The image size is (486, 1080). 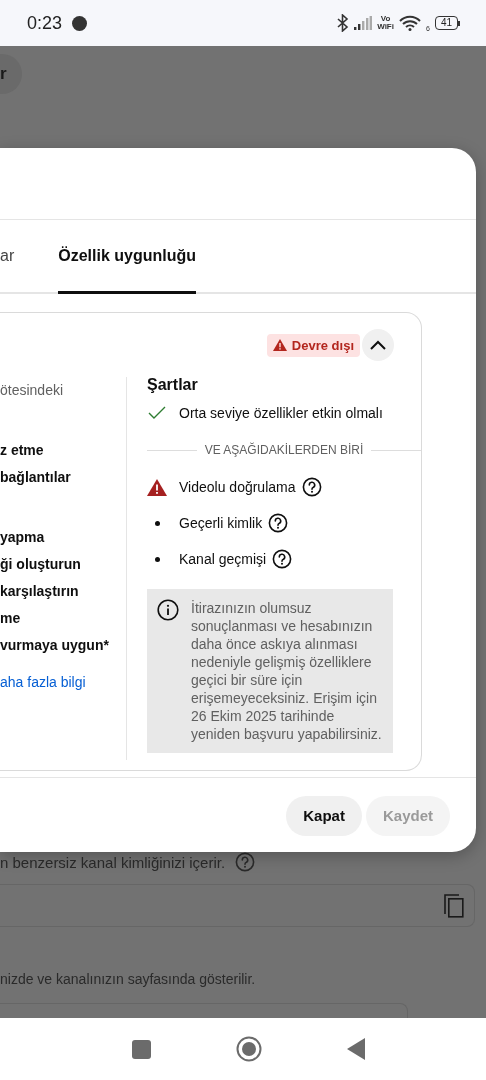 I want to click on feature-label: vurmaya uygun*, so click(x=55, y=645).